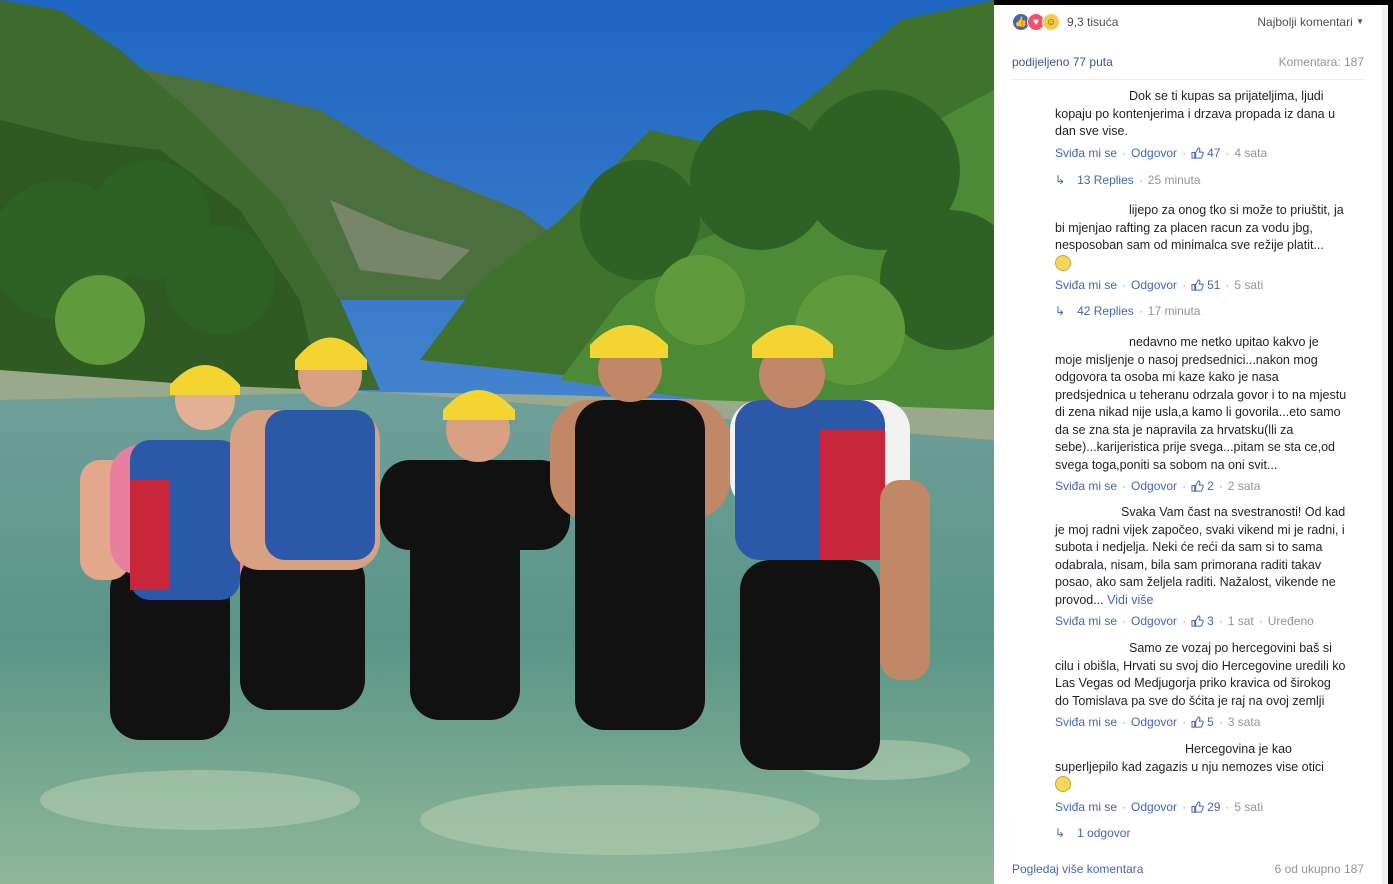 Image resolution: width=1393 pixels, height=884 pixels. I want to click on like-count: 2, so click(1202, 486).